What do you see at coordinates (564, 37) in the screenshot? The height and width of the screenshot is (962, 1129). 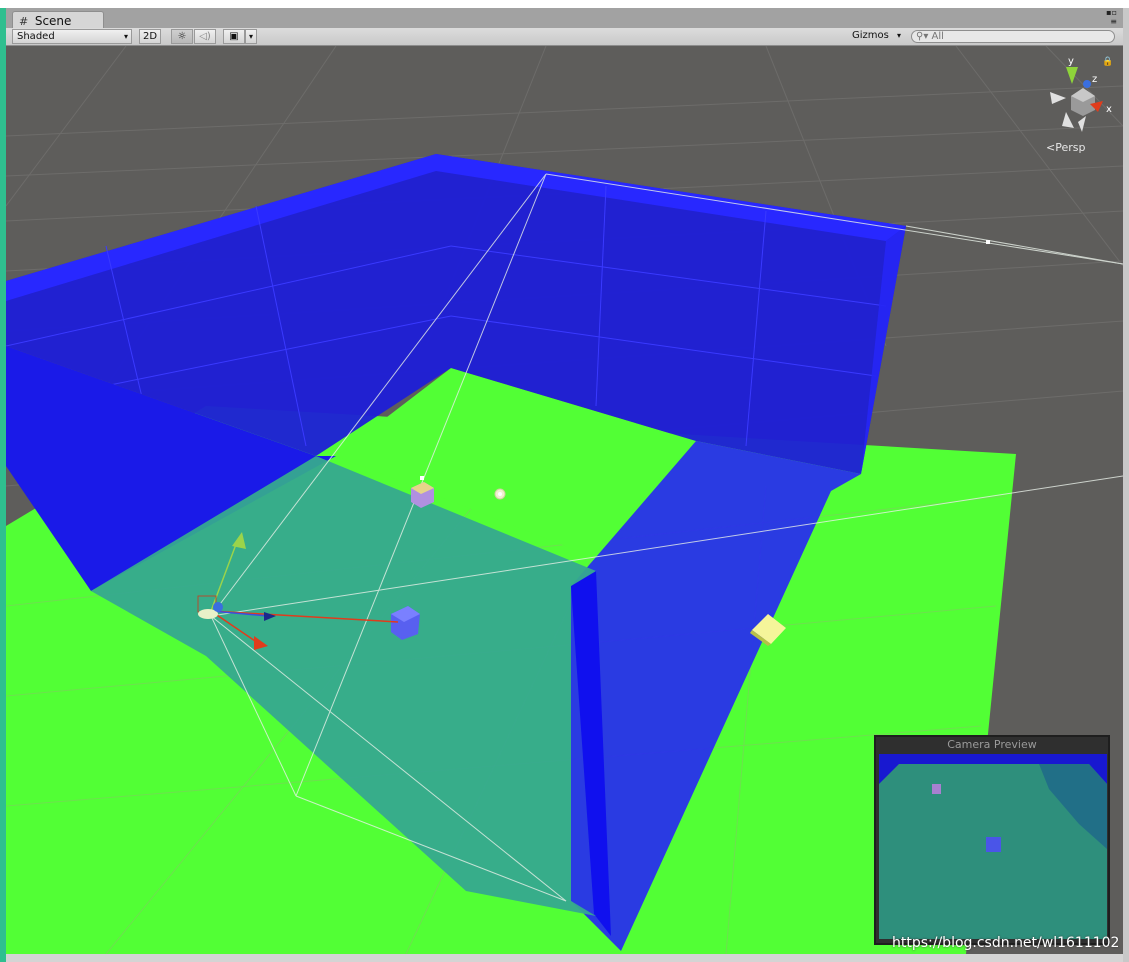 I see `scene-toolbar: Shaded ▾ 2D ☼ ◁) ▣ ▾ Gizmos ▾ ⚲▾ All` at bounding box center [564, 37].